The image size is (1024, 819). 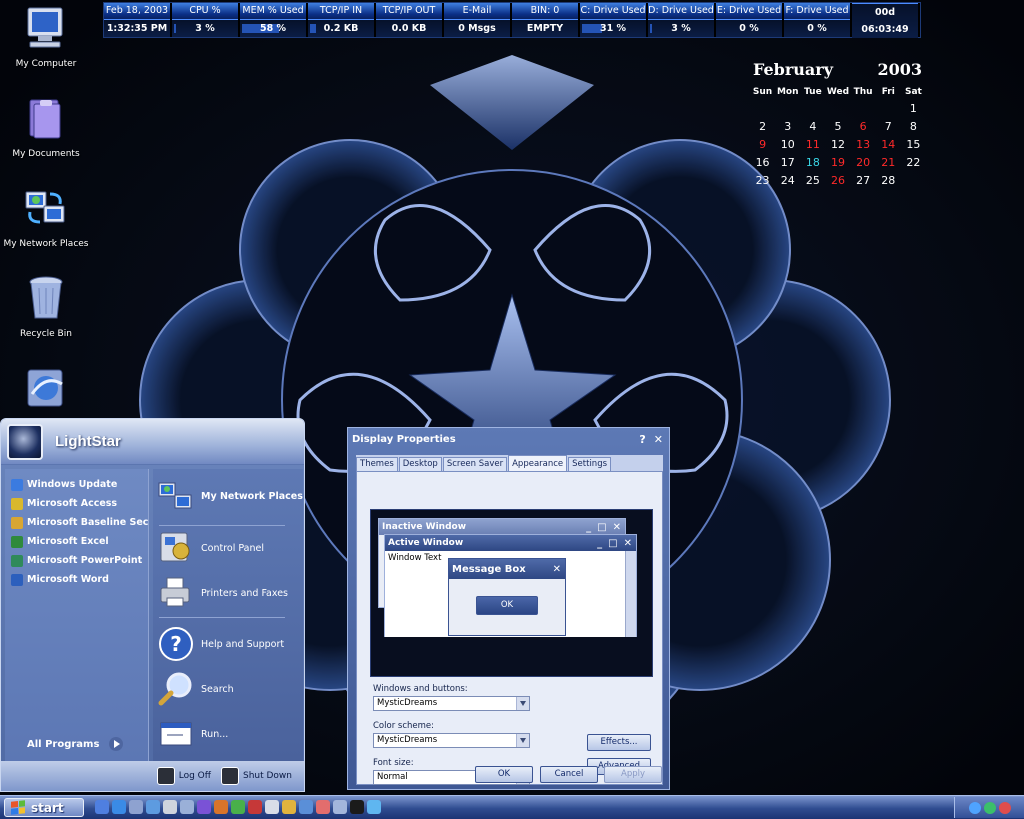 What do you see at coordinates (46, 126) in the screenshot?
I see `desktop-icon-my-documents: My Documents` at bounding box center [46, 126].